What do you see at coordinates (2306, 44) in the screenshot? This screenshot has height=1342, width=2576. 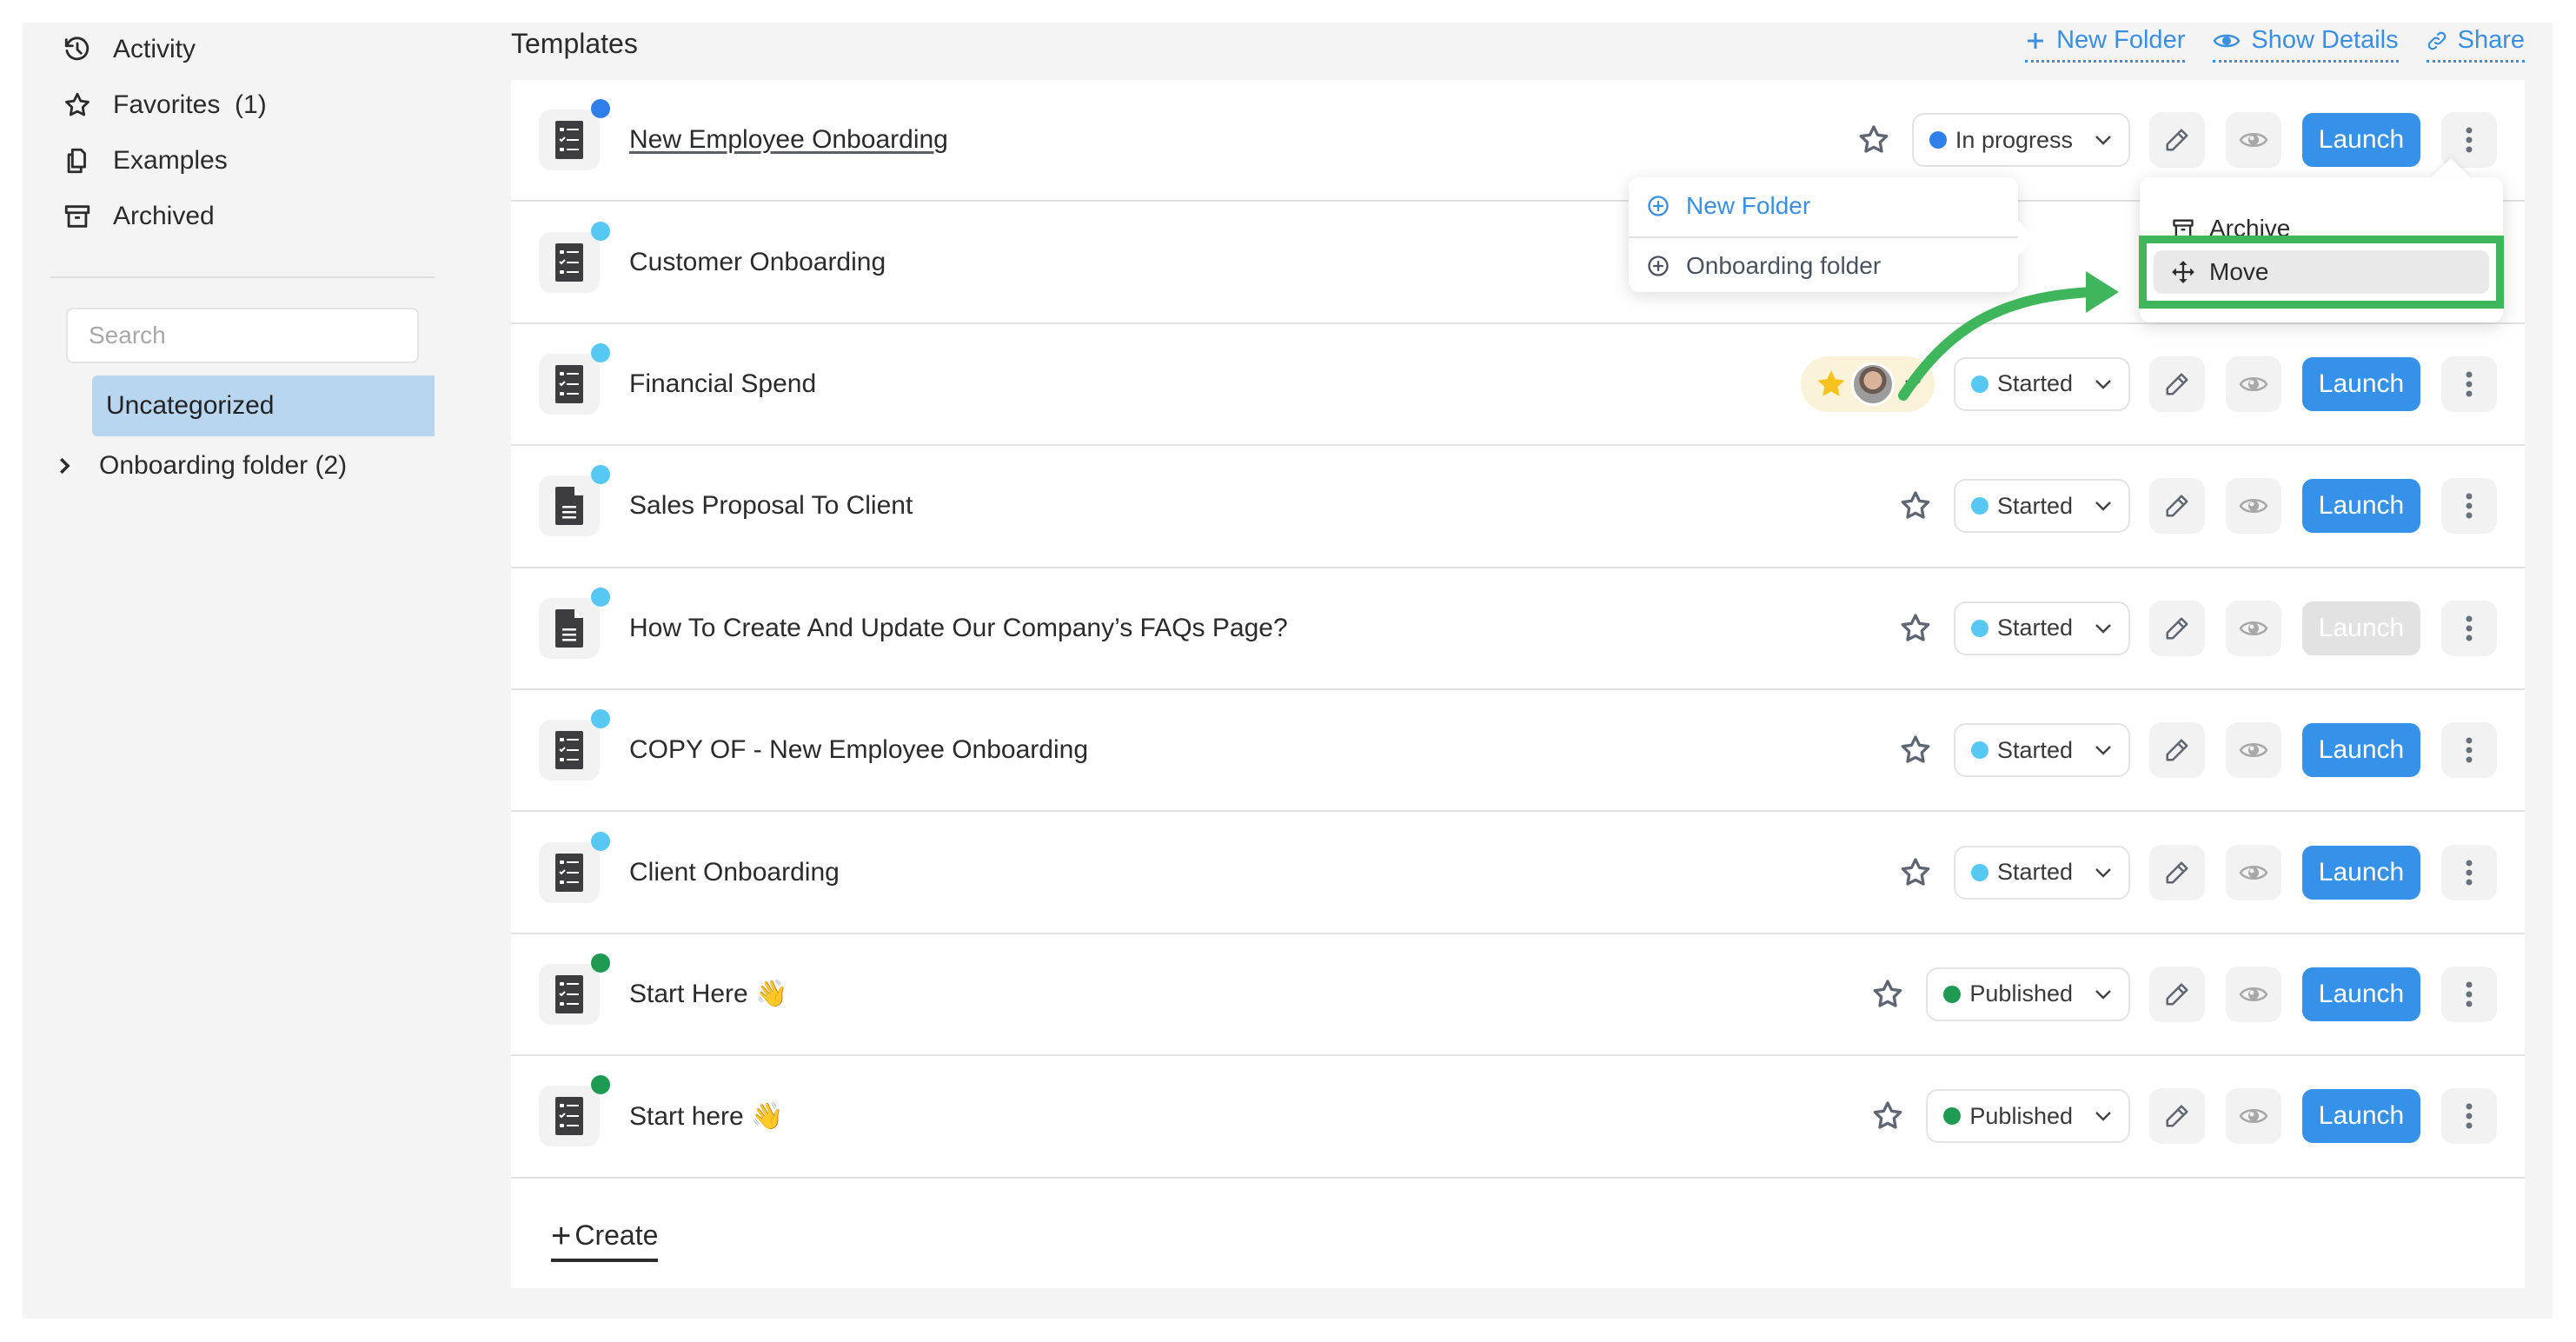 I see `show-details-button: Show Details` at bounding box center [2306, 44].